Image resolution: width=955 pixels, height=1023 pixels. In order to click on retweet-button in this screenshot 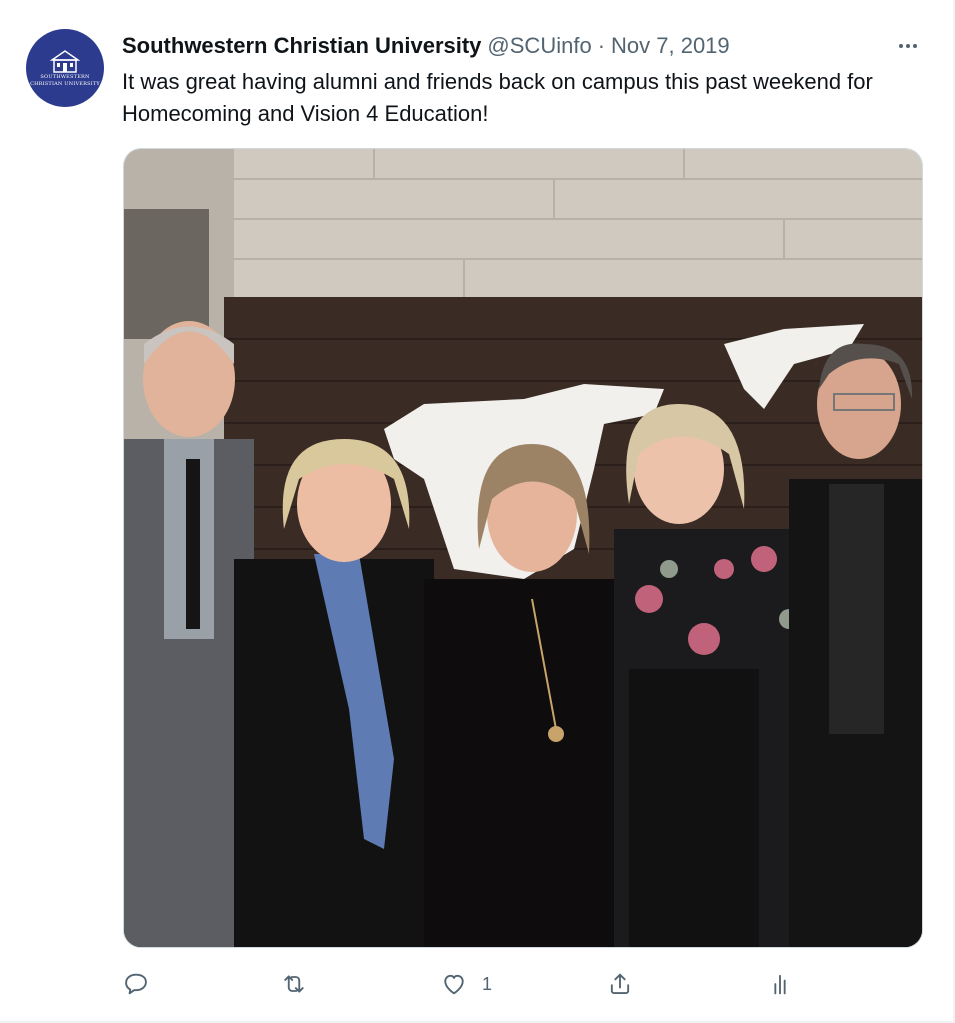, I will do `click(301, 984)`.